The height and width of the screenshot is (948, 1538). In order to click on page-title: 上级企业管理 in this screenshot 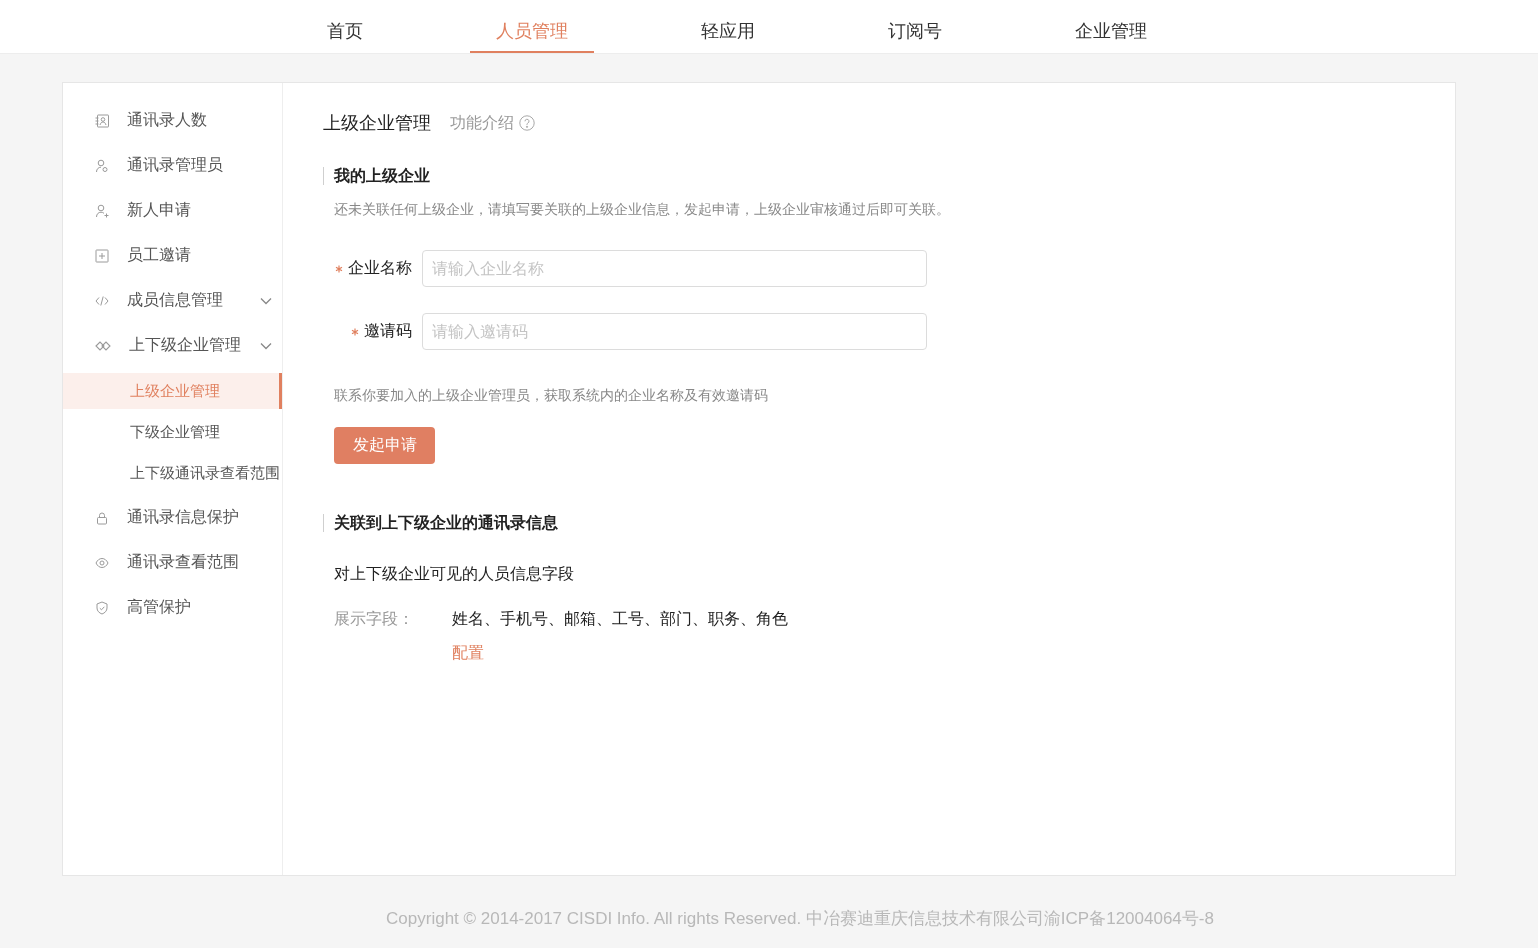, I will do `click(377, 123)`.